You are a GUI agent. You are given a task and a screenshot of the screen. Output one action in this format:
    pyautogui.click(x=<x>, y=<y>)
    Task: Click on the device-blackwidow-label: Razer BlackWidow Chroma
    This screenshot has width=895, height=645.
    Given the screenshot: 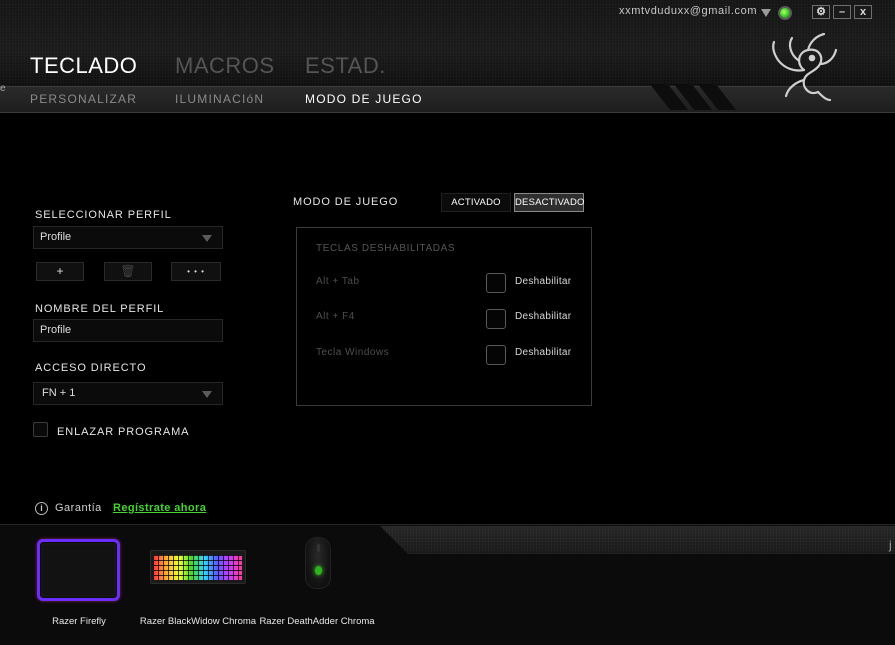 What is the action you would take?
    pyautogui.click(x=198, y=621)
    